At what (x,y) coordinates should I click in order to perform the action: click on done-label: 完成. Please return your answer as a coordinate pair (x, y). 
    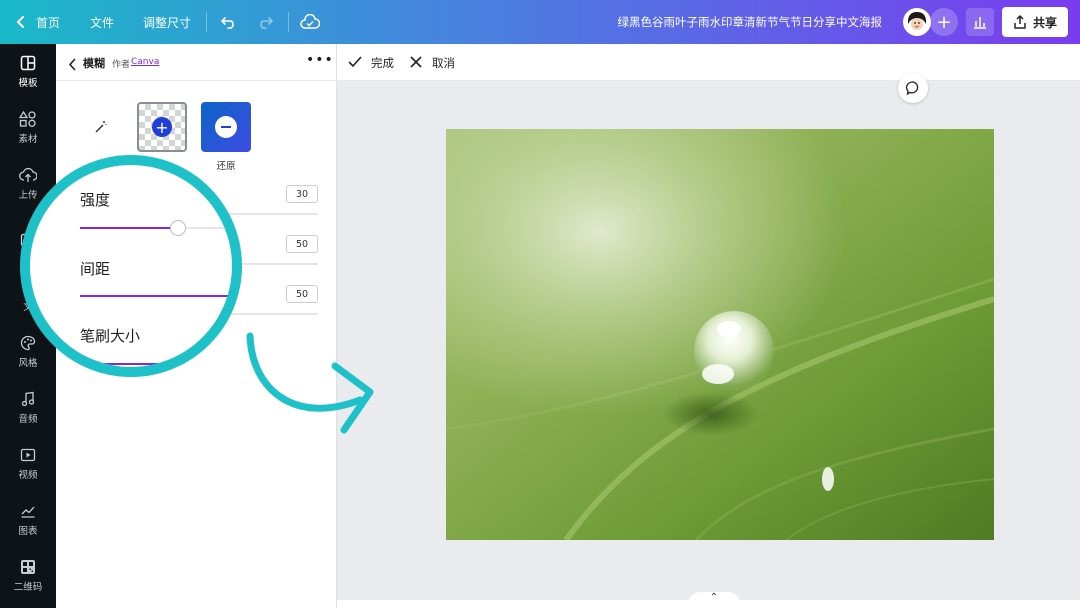
    Looking at the image, I should click on (382, 63).